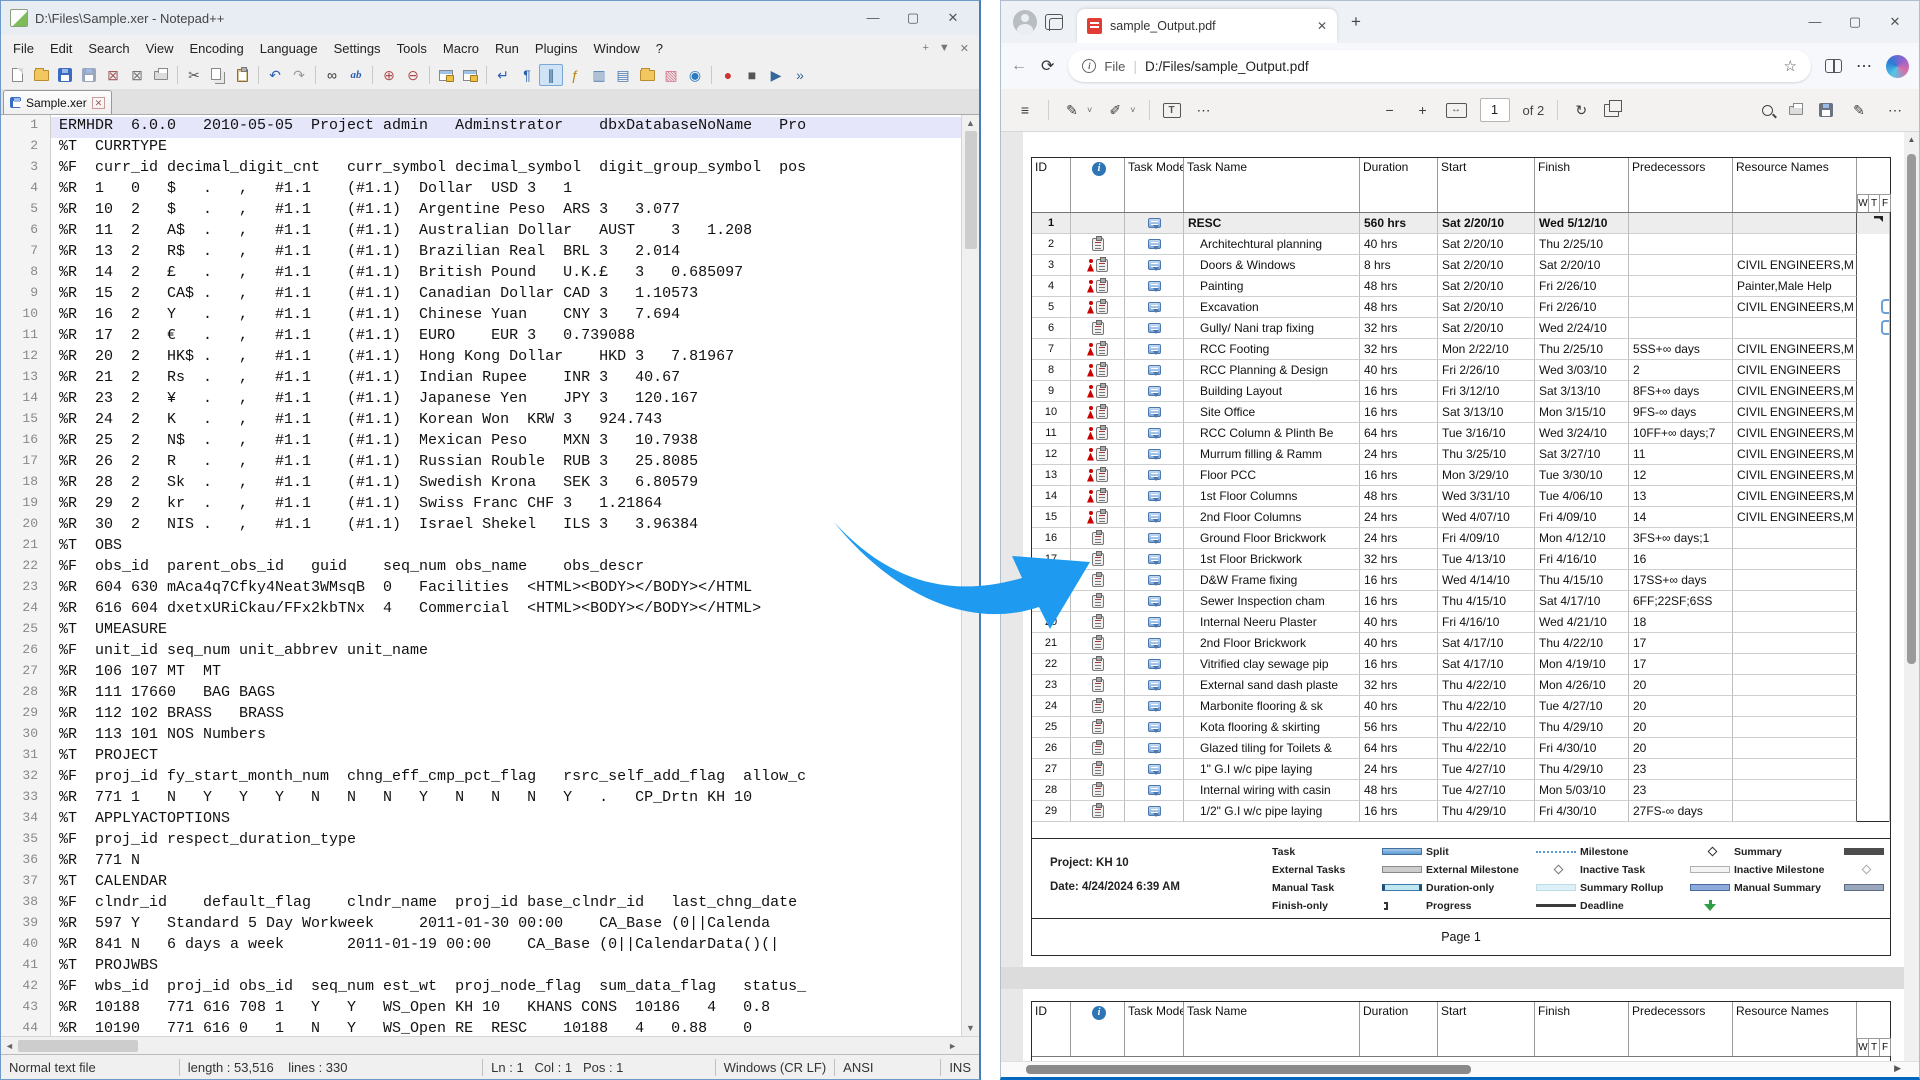  I want to click on more-options-icon: ⋯, so click(1895, 110).